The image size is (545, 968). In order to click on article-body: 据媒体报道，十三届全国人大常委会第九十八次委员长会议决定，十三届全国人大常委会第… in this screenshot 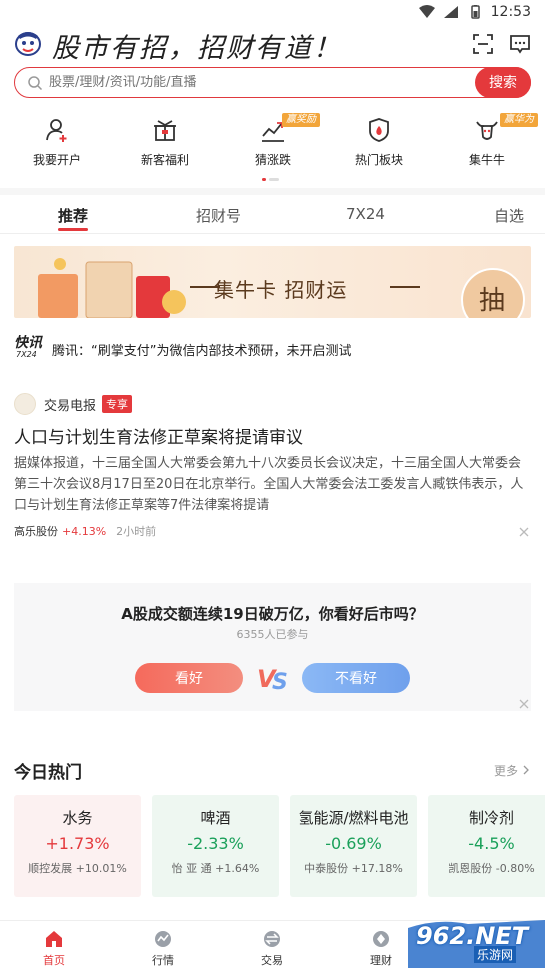, I will do `click(272, 484)`.